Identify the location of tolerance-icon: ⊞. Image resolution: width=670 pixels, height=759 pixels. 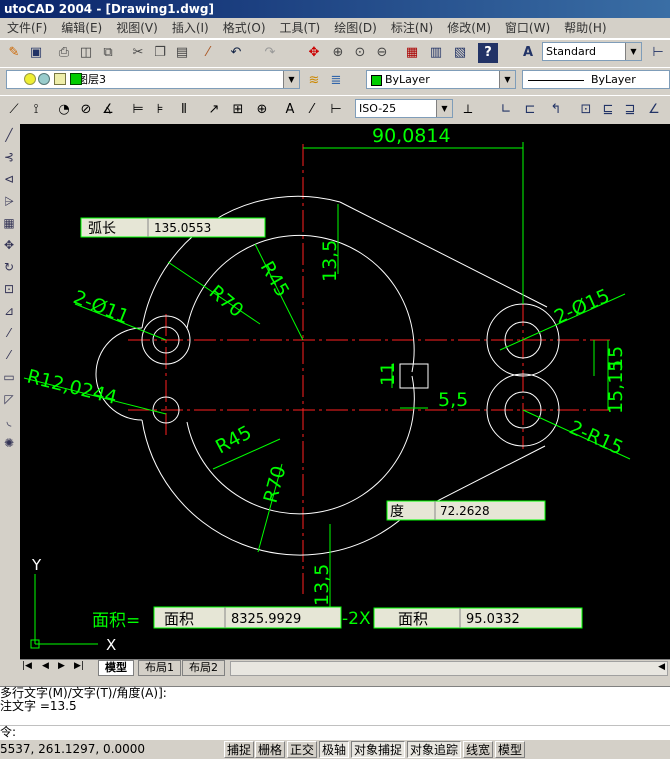
(238, 110).